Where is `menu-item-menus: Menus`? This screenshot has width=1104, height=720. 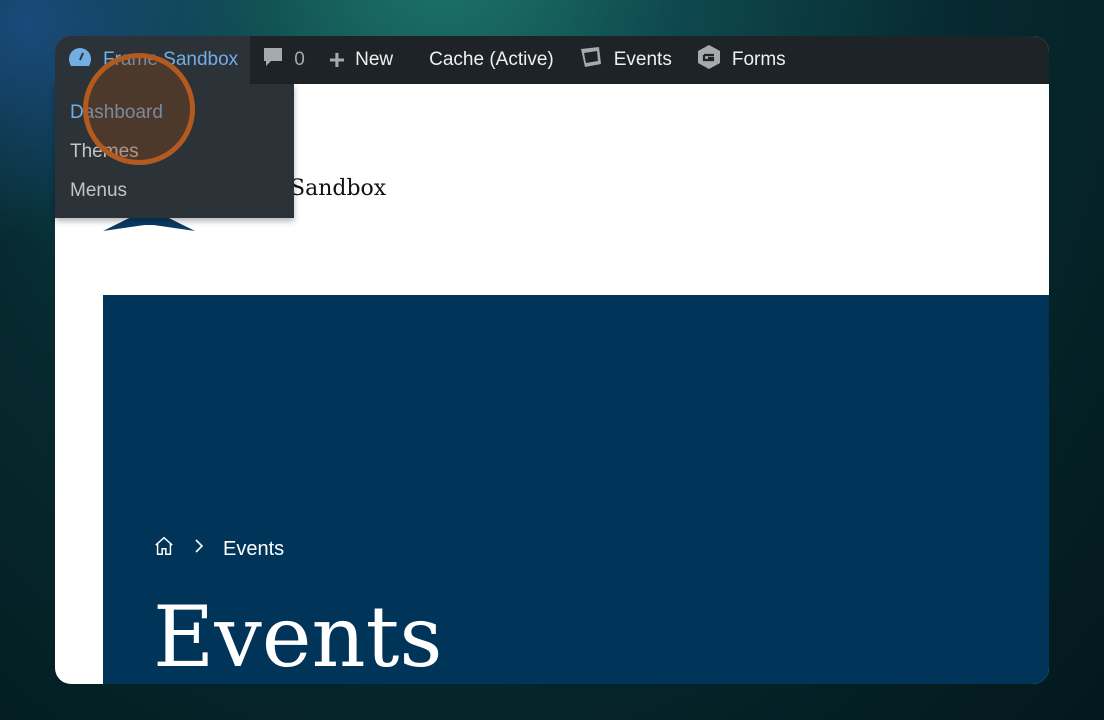 menu-item-menus: Menus is located at coordinates (98, 191).